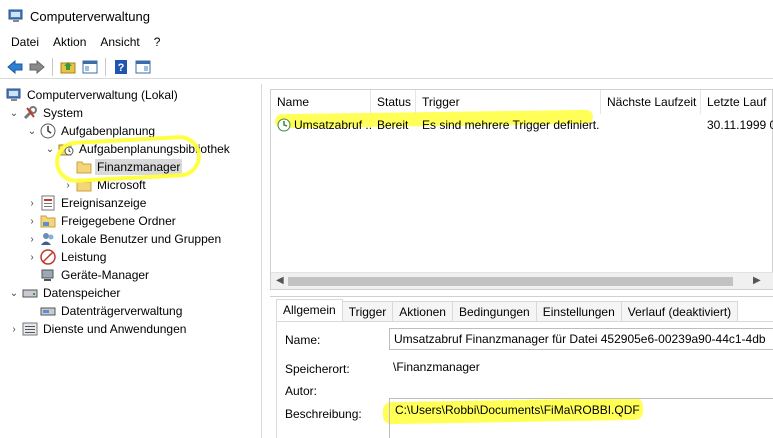 This screenshot has width=773, height=438. I want to click on title-bar: Computerverwaltung, so click(386, 16).